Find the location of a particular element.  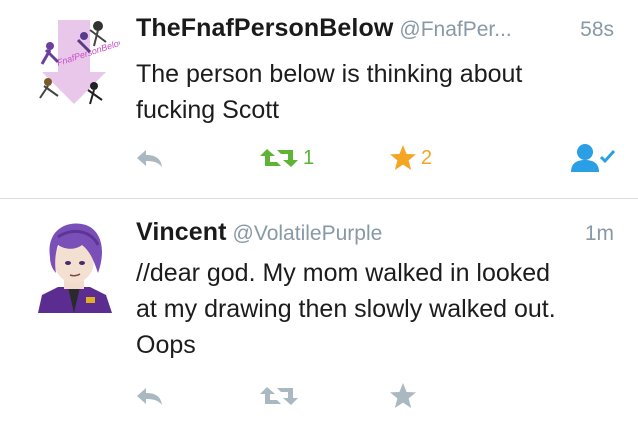

tweet-text-line: The person below is thinking about is located at coordinates (329, 74).